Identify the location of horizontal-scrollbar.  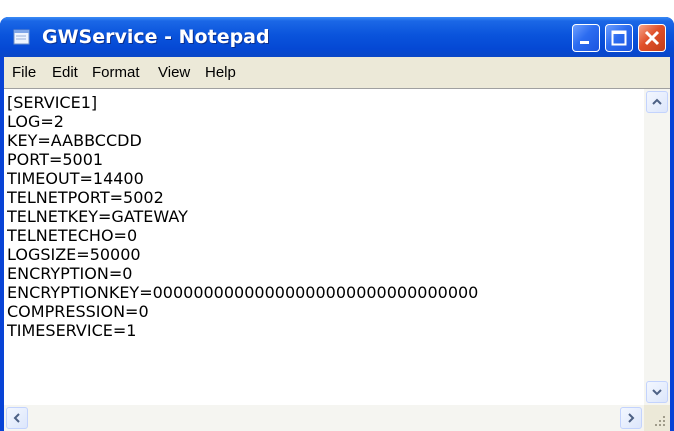
(324, 418).